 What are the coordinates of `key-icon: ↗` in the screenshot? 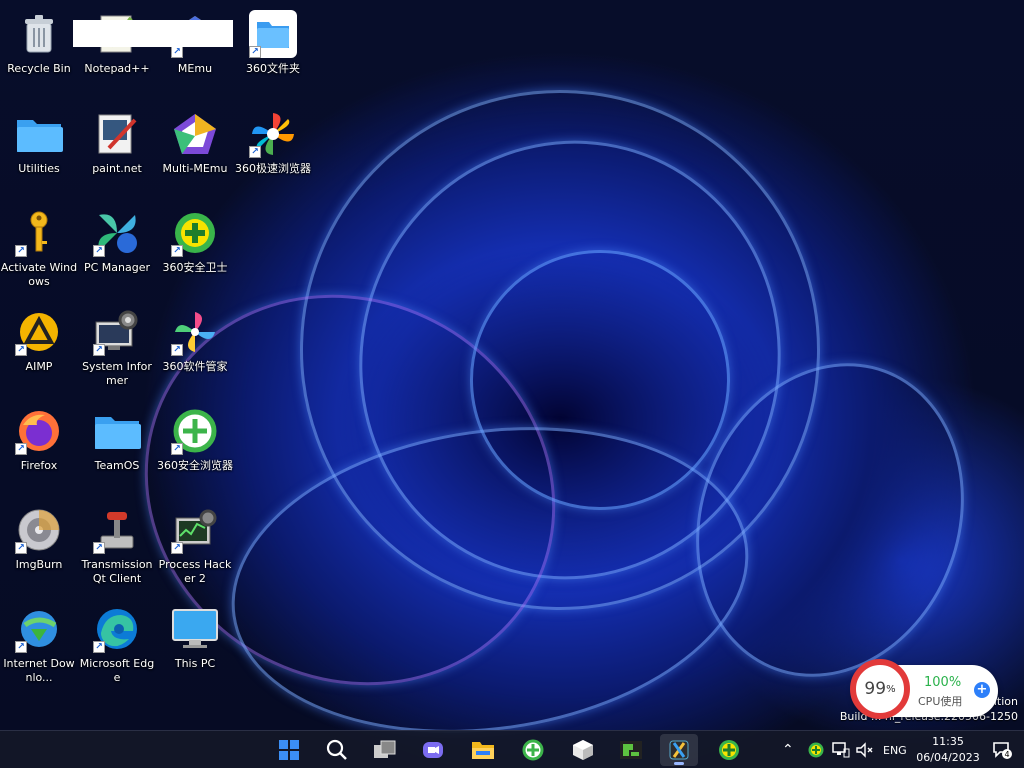 It's located at (39, 233).